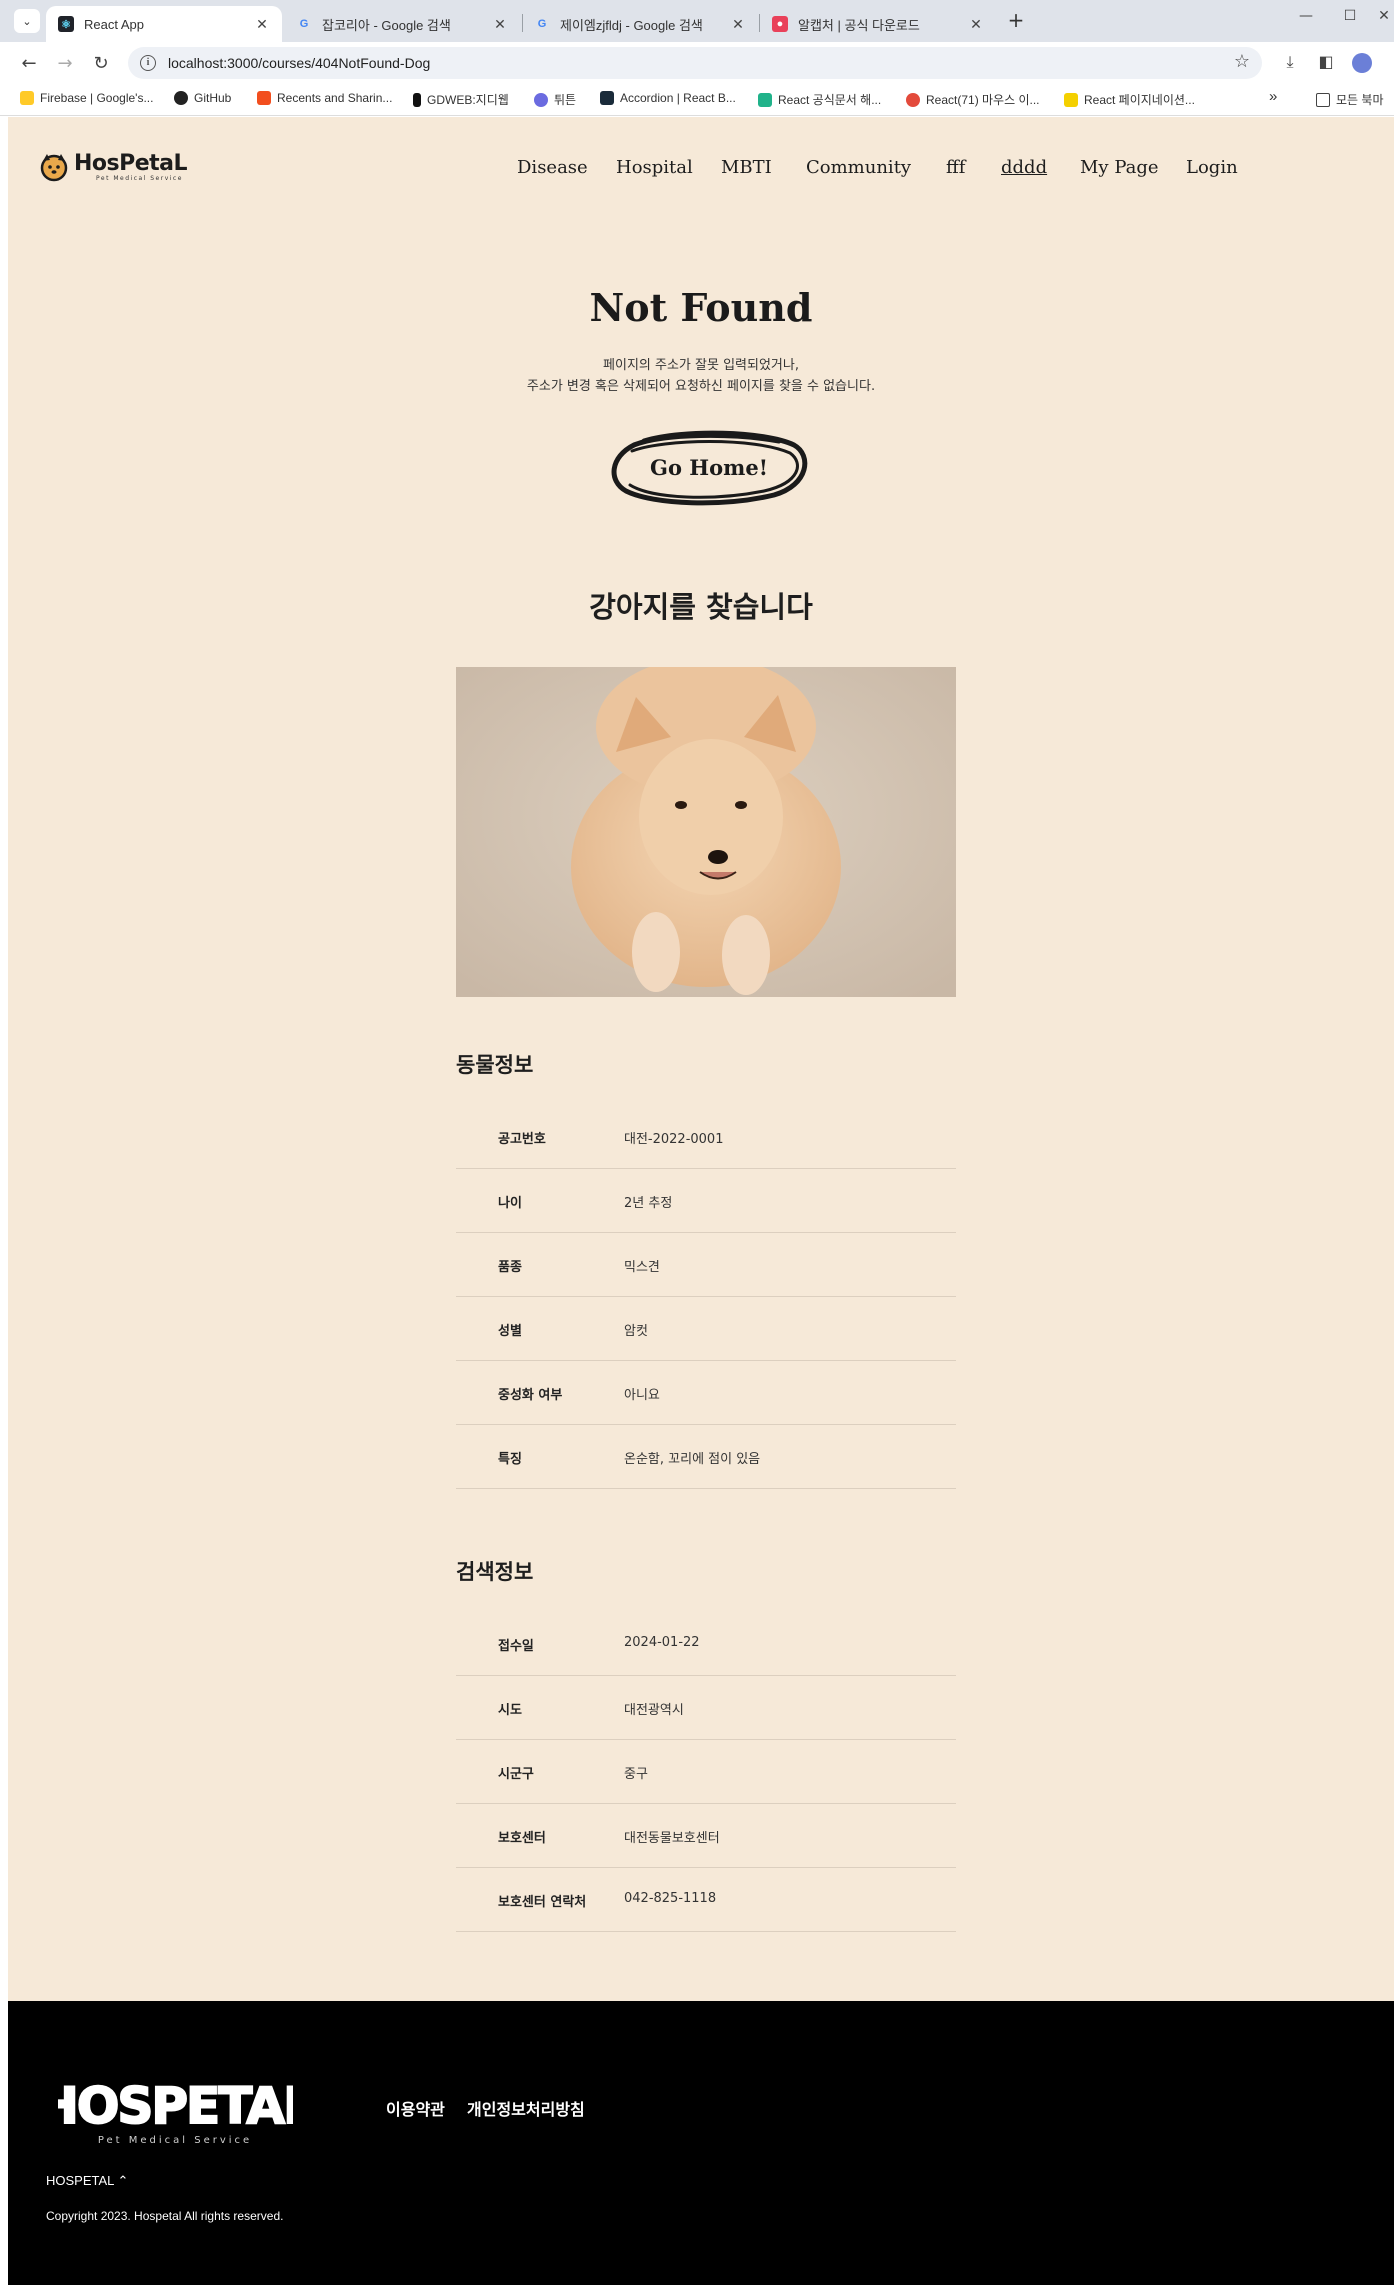 The image size is (1394, 2285). I want to click on twitten-icon, so click(541, 99).